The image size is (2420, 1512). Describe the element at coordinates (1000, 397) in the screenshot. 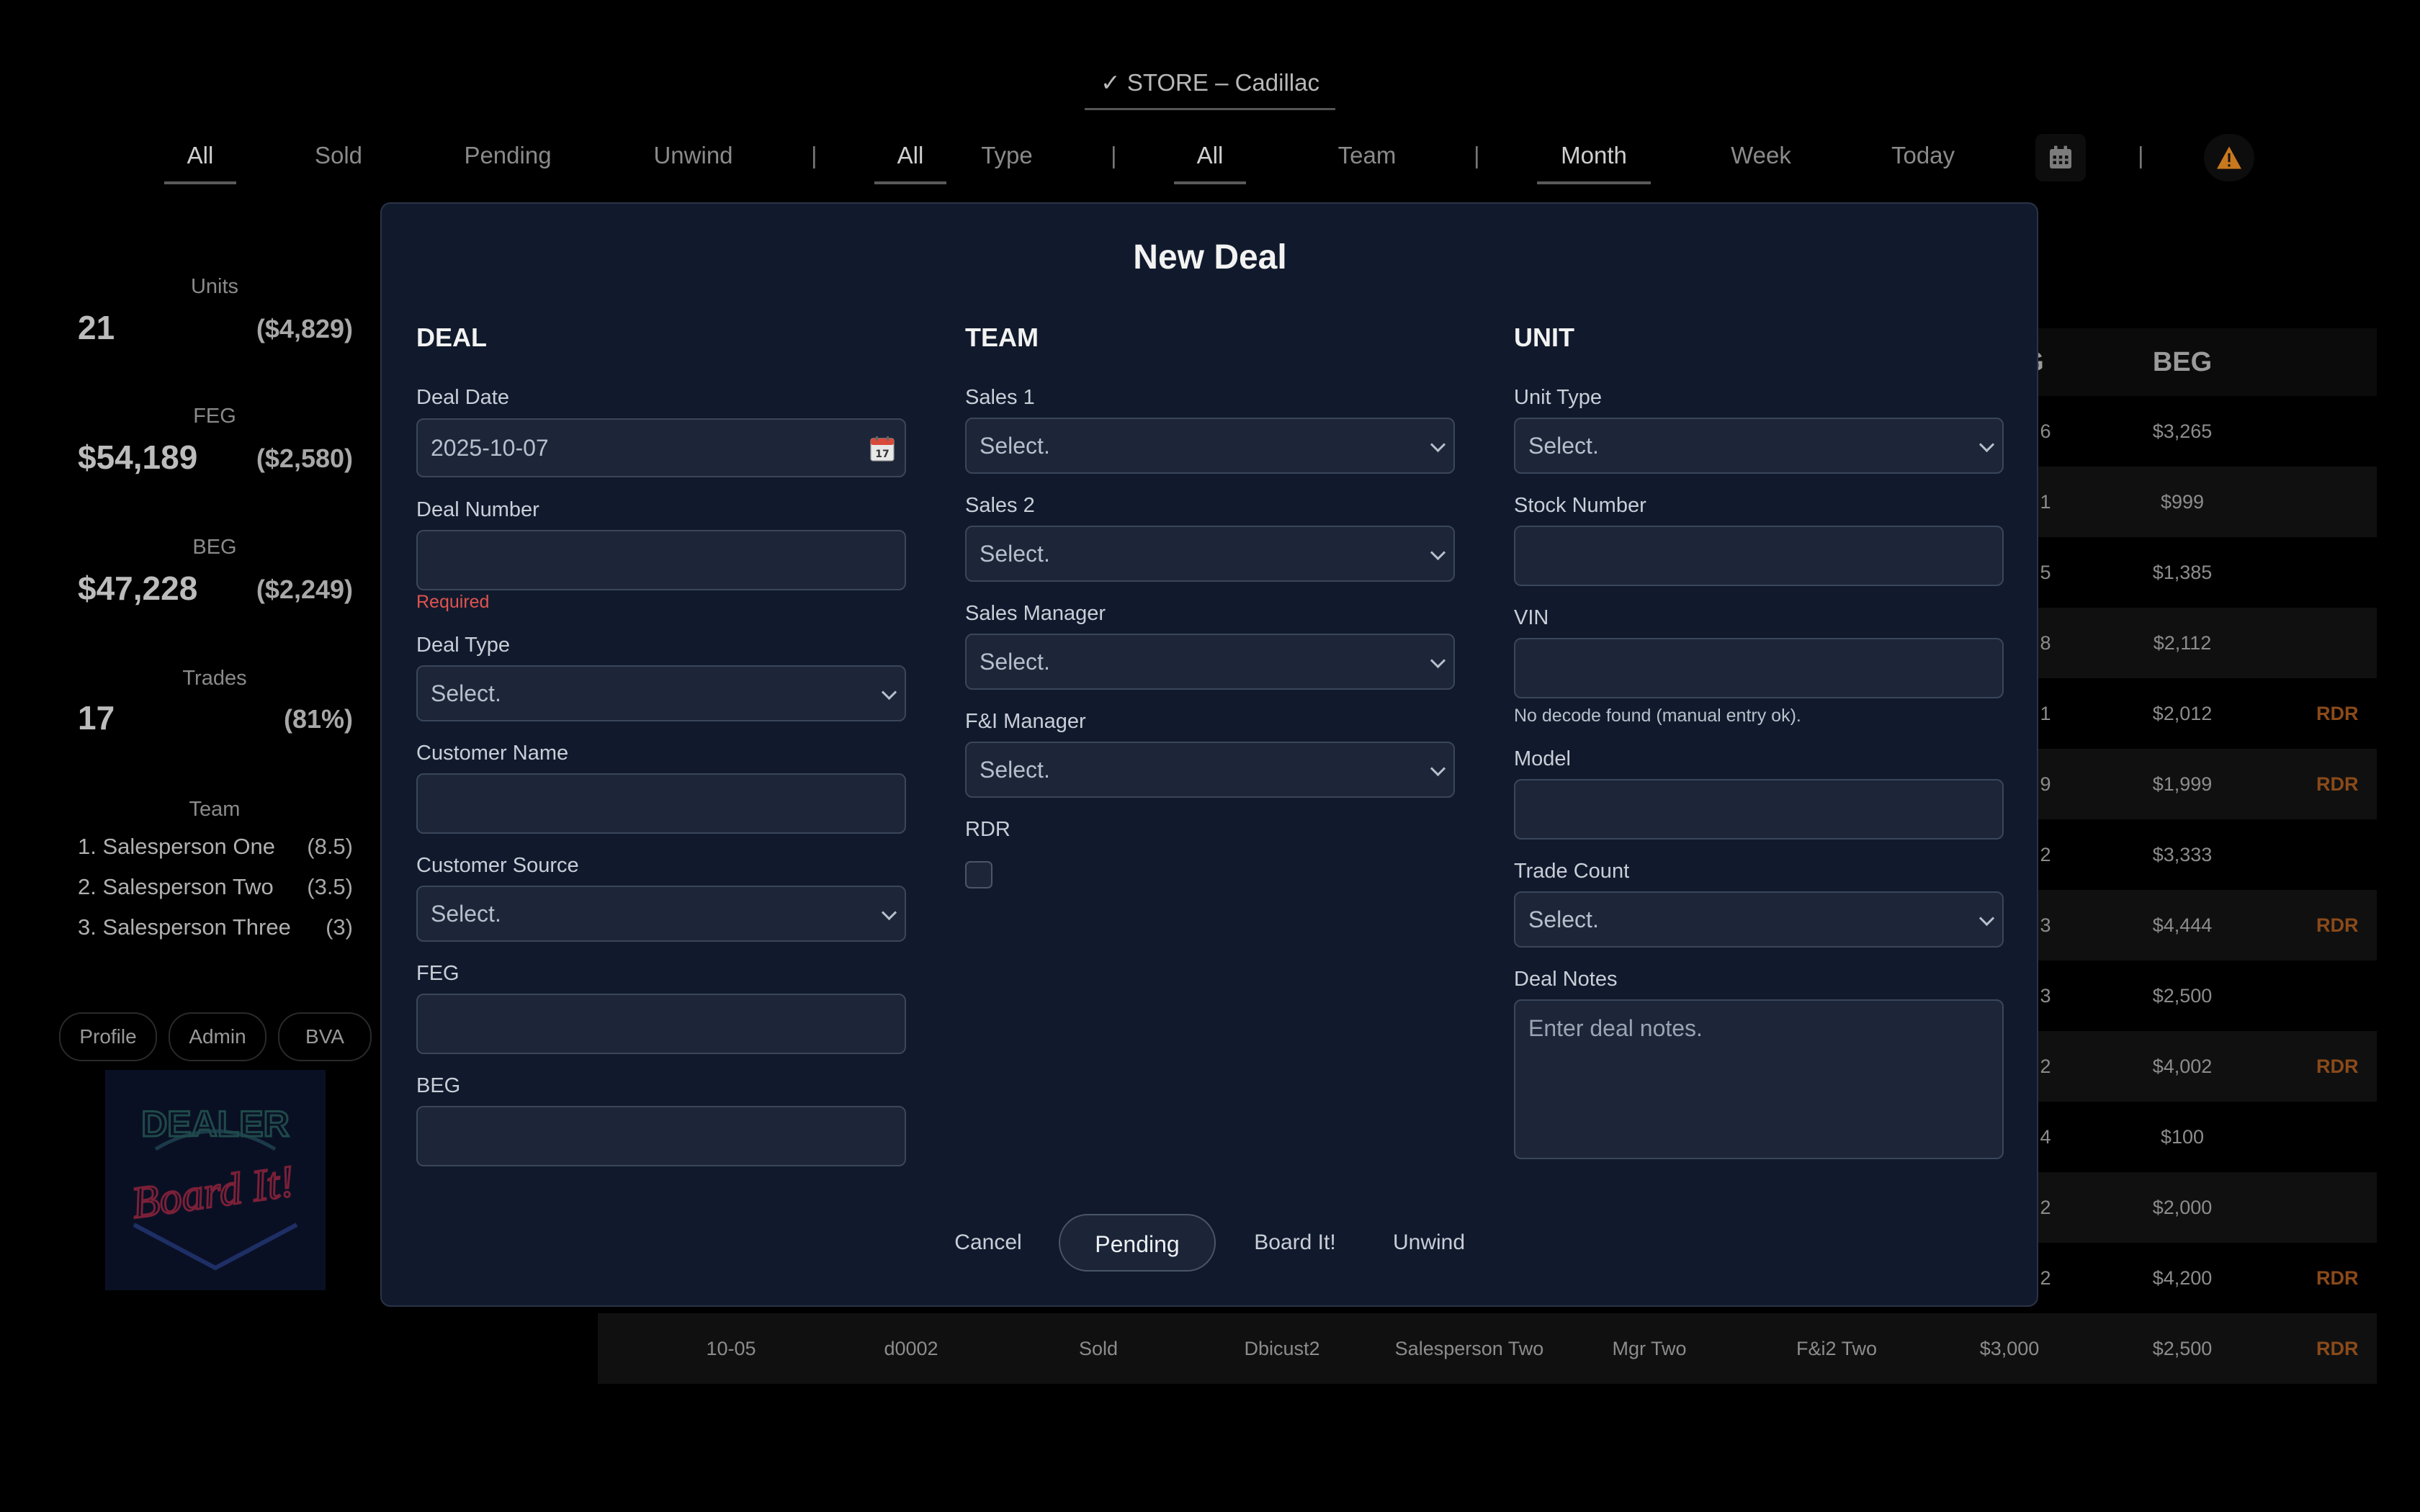

I see `sales1-label: Sales 1` at that location.